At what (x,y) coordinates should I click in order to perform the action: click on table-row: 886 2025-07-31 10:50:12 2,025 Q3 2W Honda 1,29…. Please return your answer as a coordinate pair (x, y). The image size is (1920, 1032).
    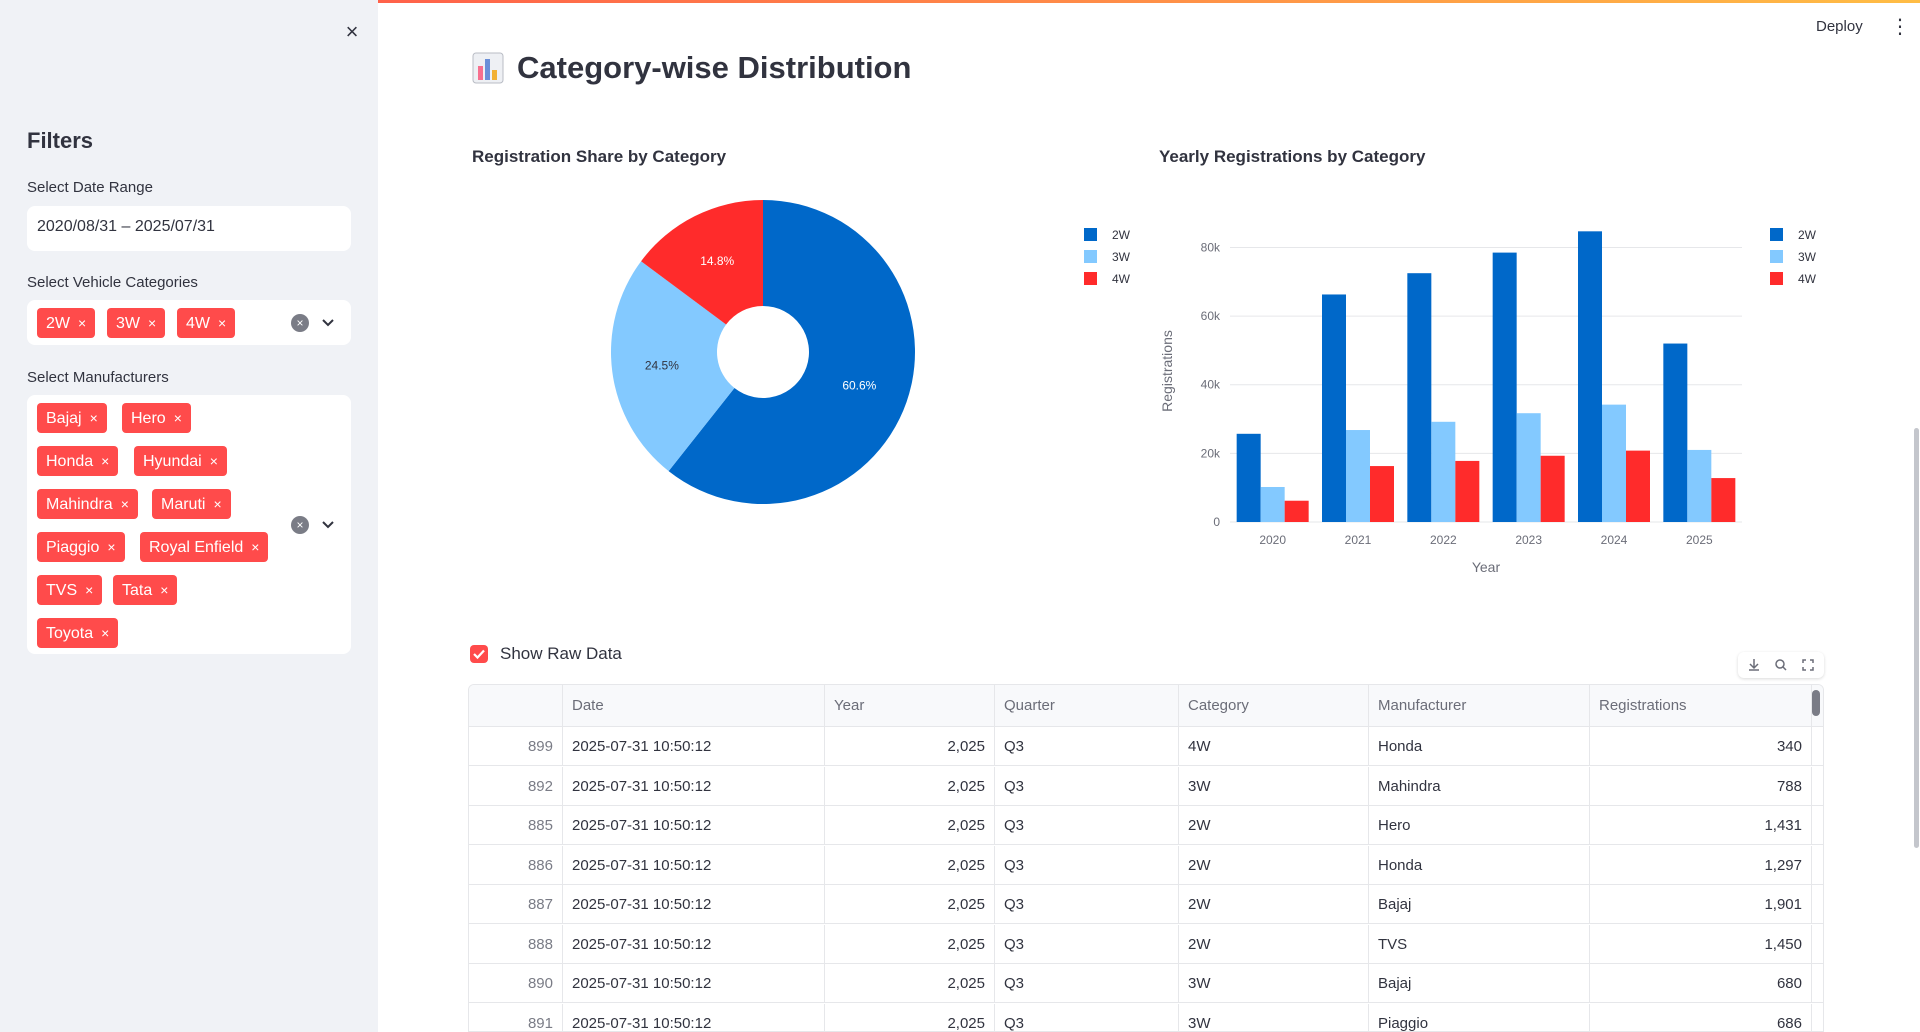
    Looking at the image, I should click on (1146, 865).